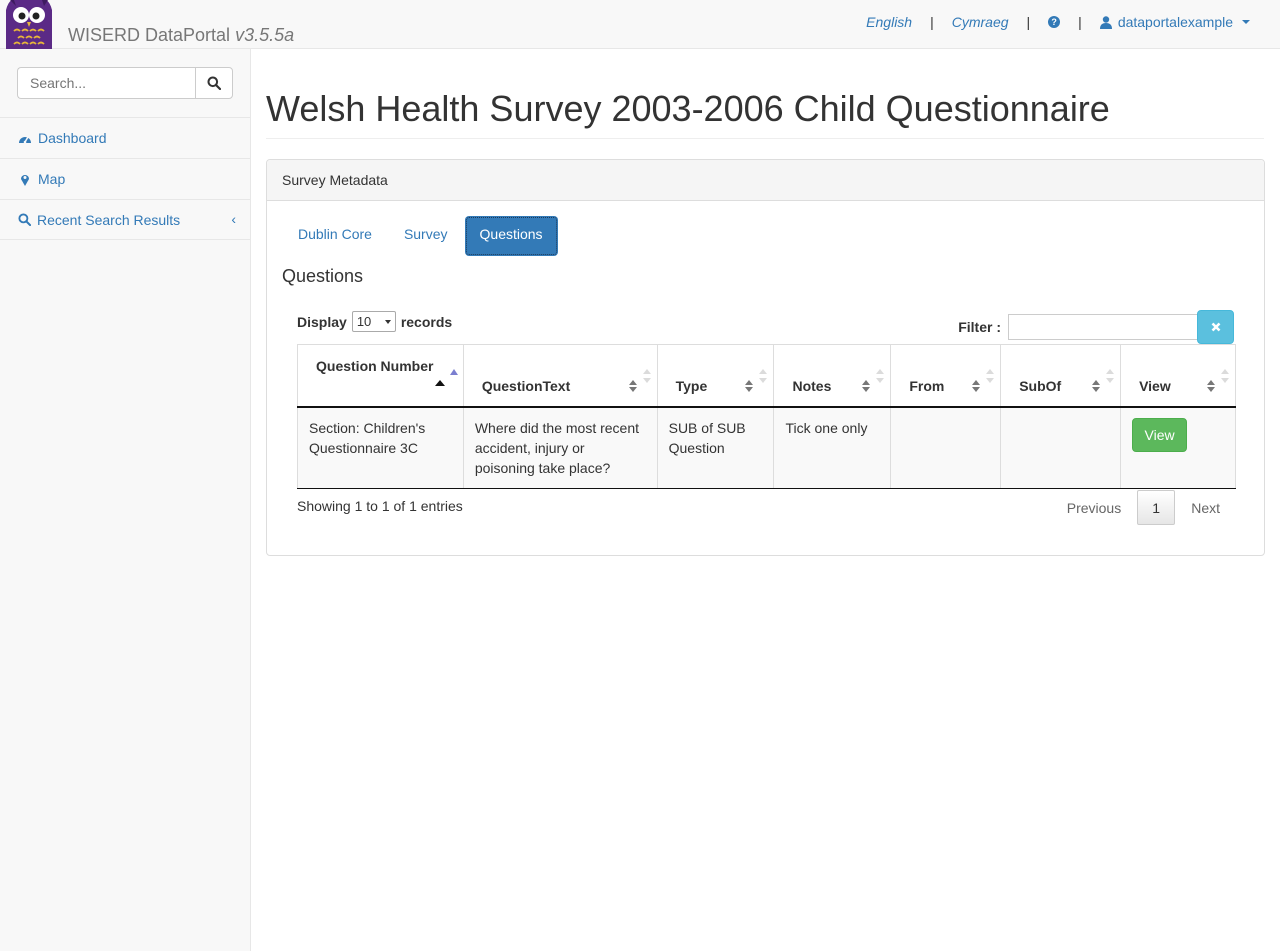 The width and height of the screenshot is (1280, 951). Describe the element at coordinates (106, 83) in the screenshot. I see `search-input` at that location.